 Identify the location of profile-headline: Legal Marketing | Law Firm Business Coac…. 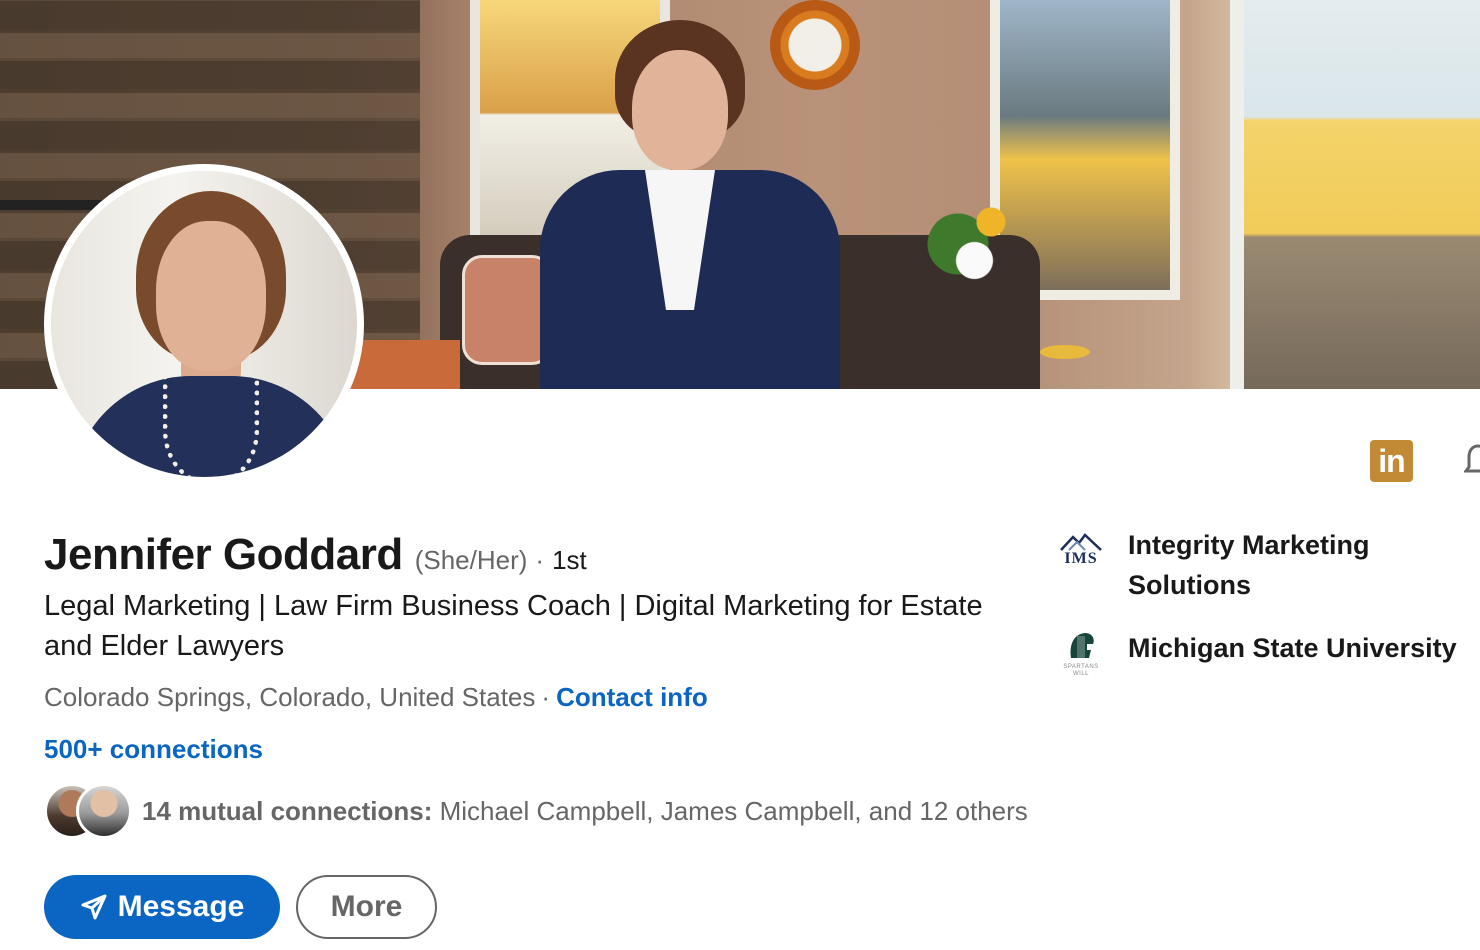
(513, 626).